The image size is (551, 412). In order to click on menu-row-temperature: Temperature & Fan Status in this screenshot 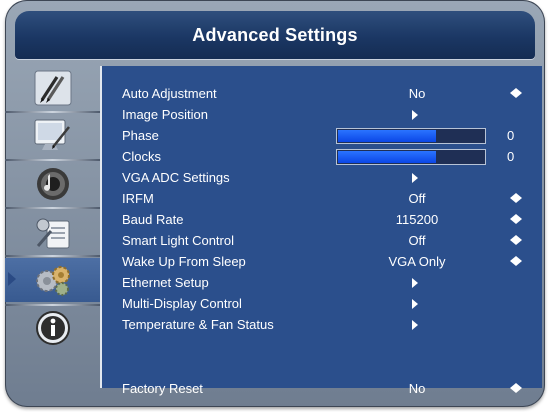, I will do `click(322, 324)`.